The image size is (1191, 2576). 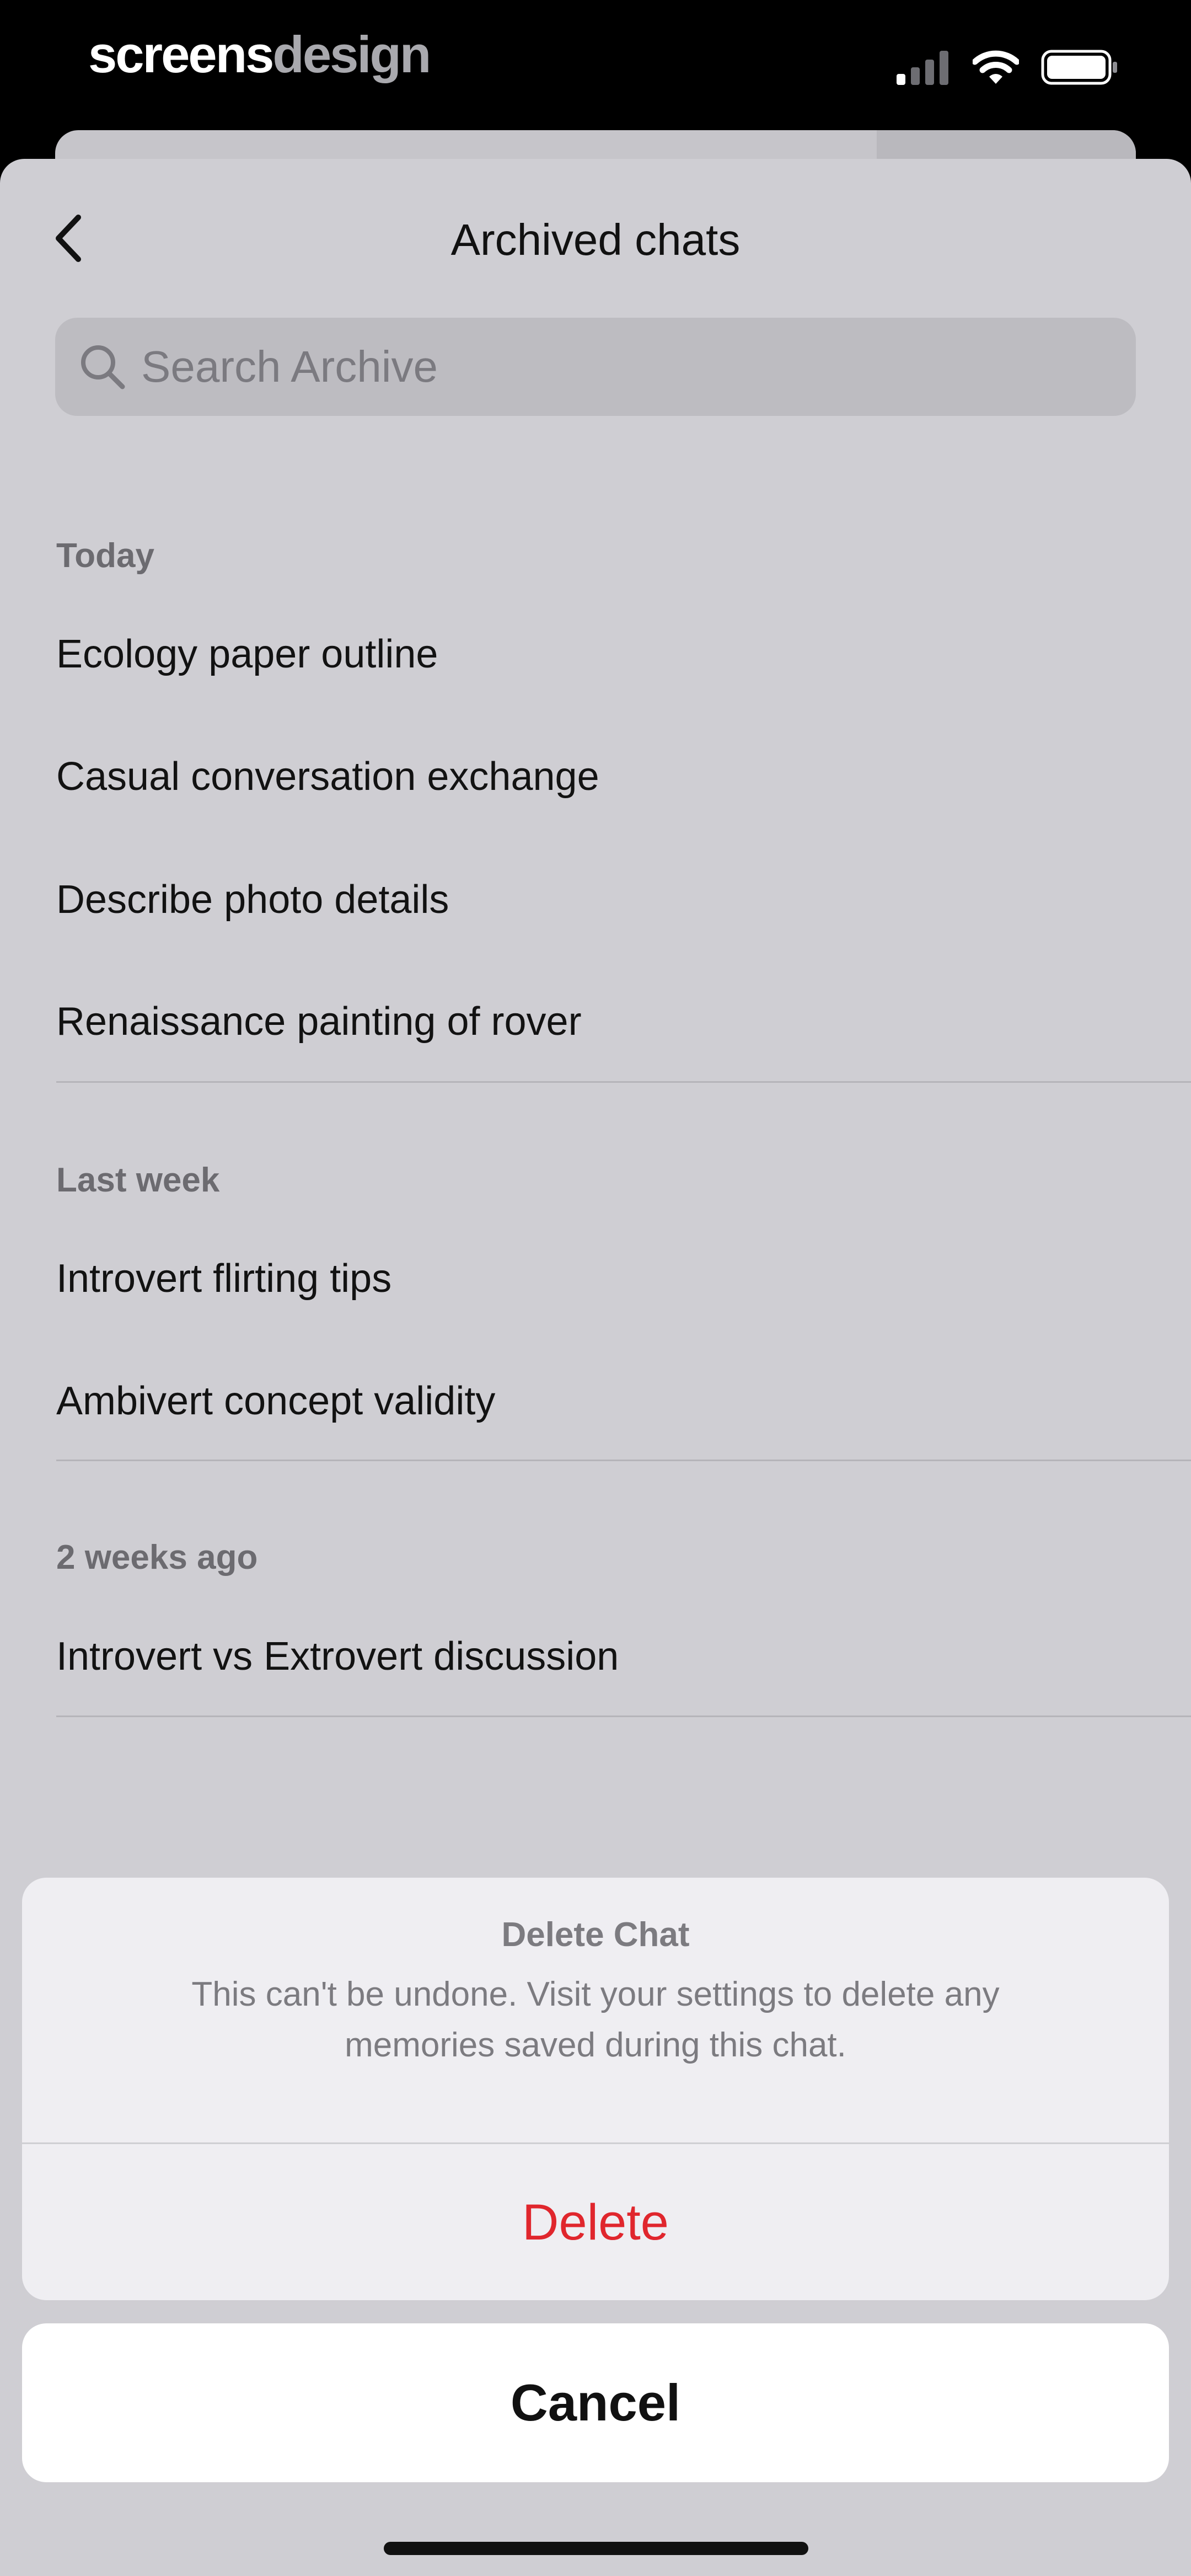 I want to click on section-header-last-week: Last week, so click(x=138, y=1180).